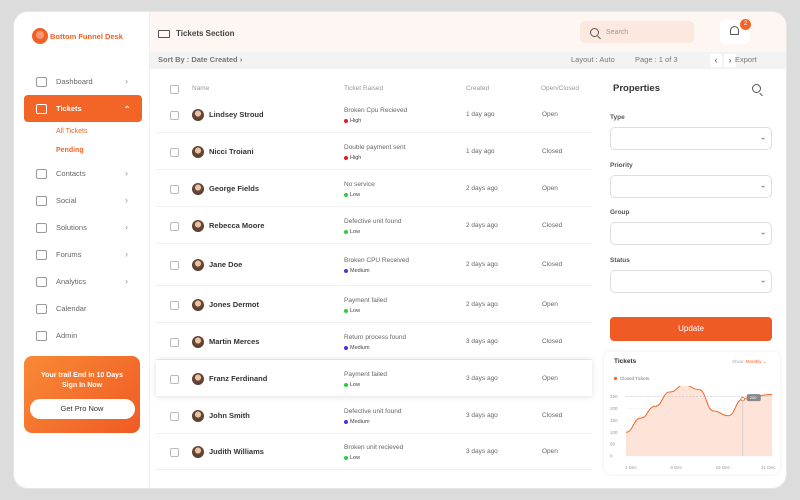 The width and height of the screenshot is (800, 500). What do you see at coordinates (234, 188) in the screenshot?
I see `ticket-customer-name: George Fields` at bounding box center [234, 188].